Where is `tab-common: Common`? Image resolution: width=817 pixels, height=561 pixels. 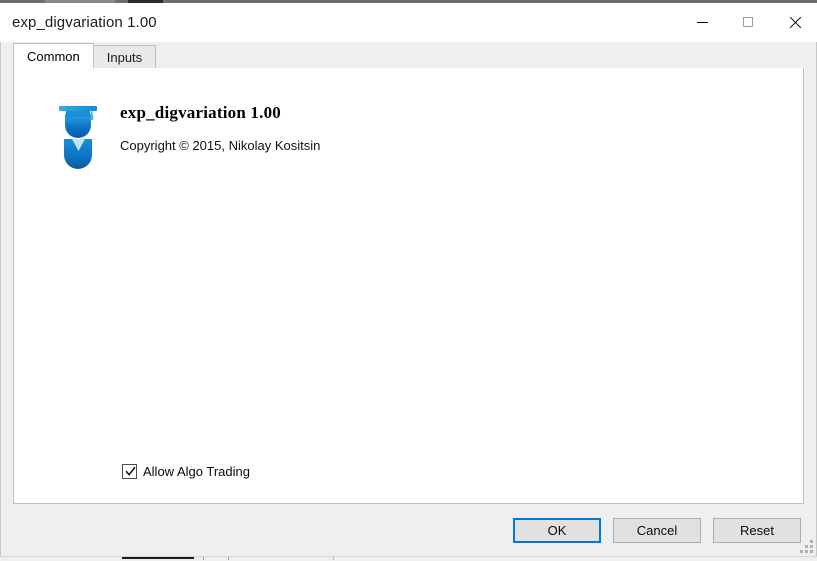 tab-common: Common is located at coordinates (53, 55).